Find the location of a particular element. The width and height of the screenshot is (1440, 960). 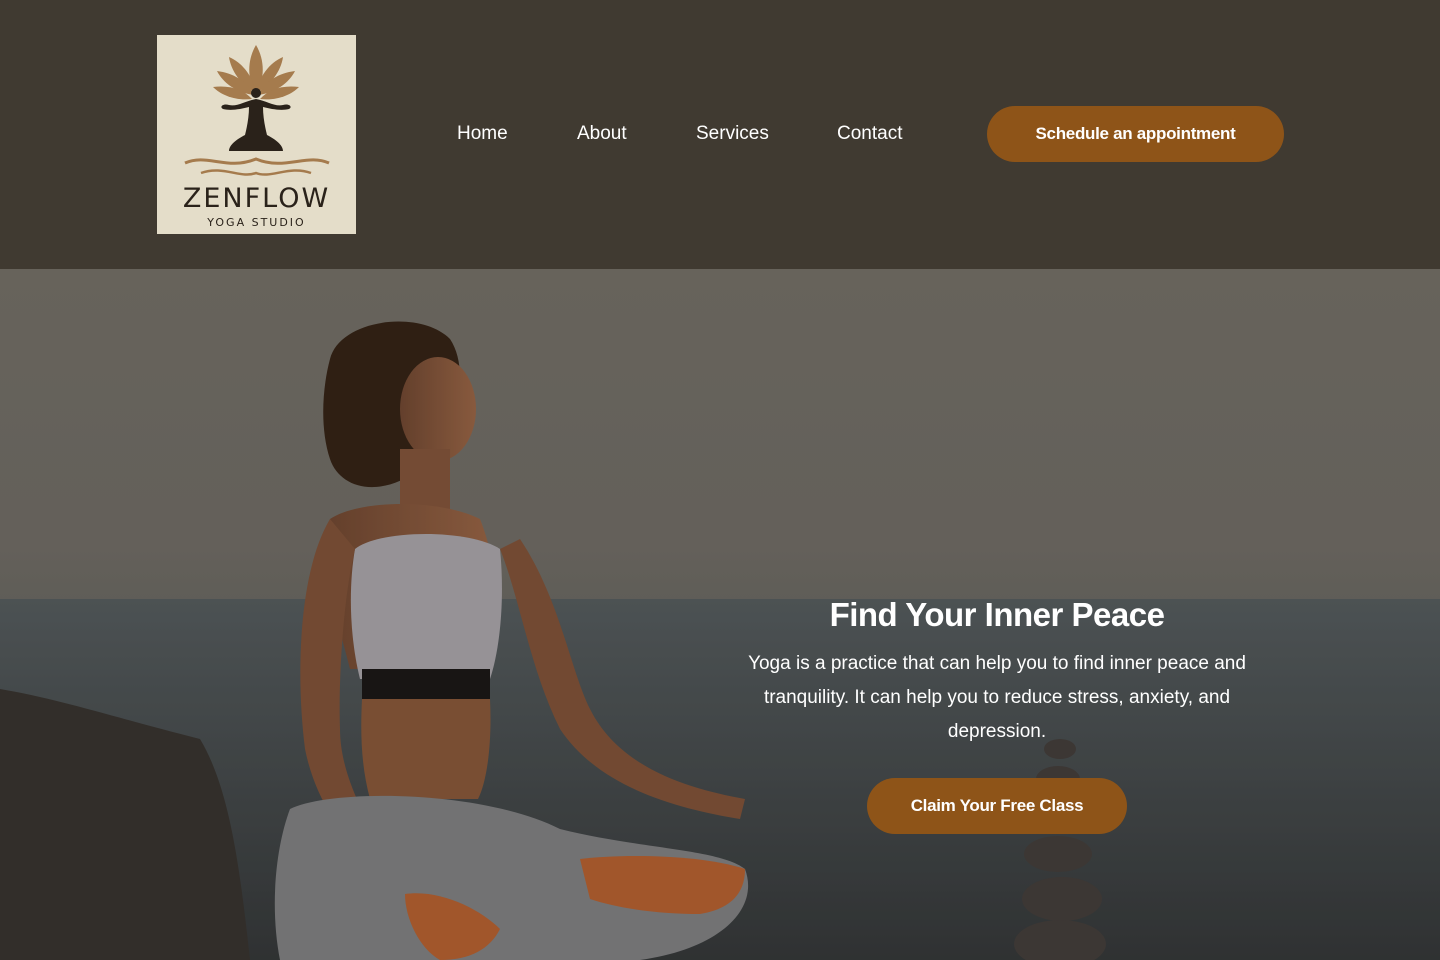

hero-title: Find Your Inner Peace is located at coordinates (997, 614).